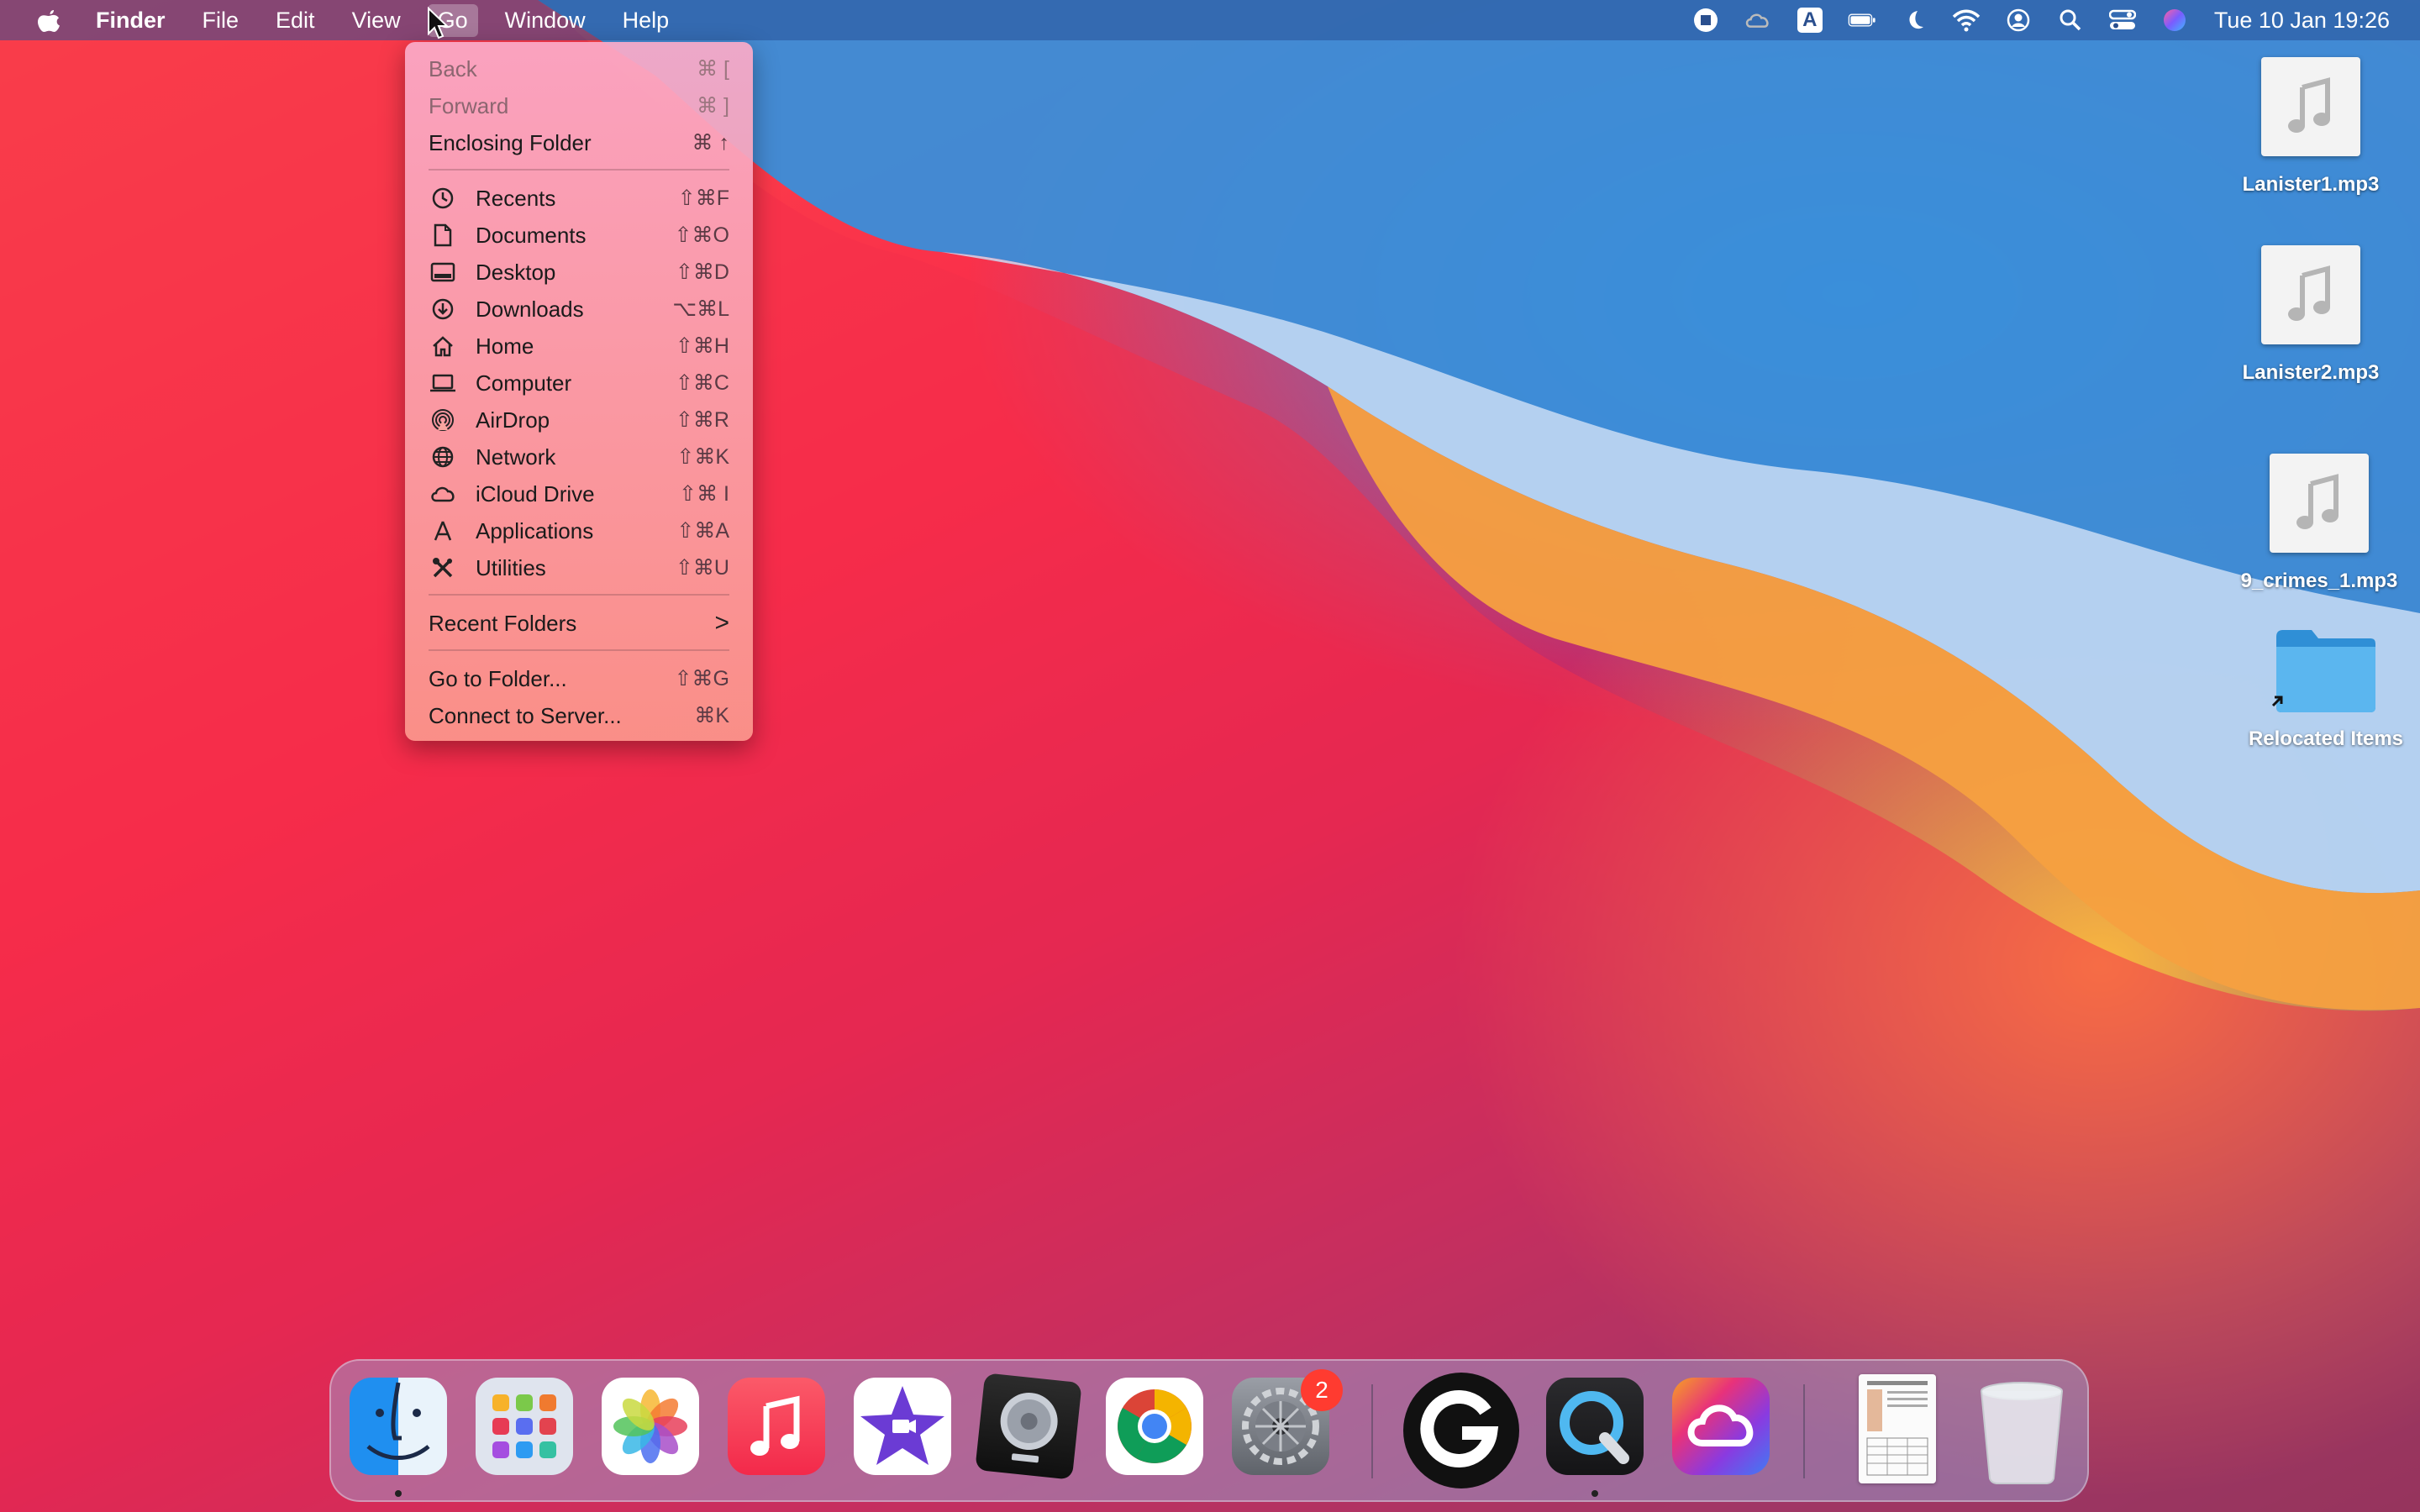 This screenshot has width=2420, height=1512. What do you see at coordinates (579, 68) in the screenshot?
I see `menu-item-back: Back ⌘ [` at bounding box center [579, 68].